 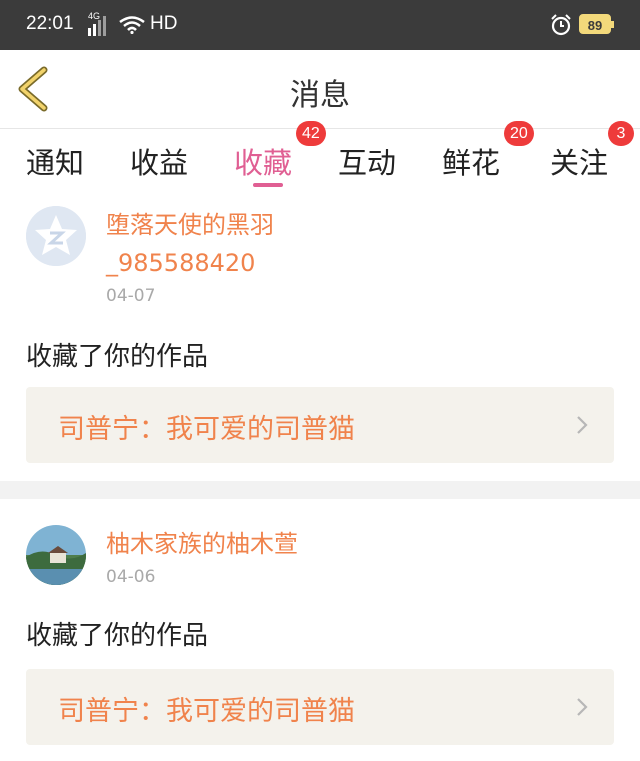 What do you see at coordinates (579, 161) in the screenshot?
I see `tab-following: 关注` at bounding box center [579, 161].